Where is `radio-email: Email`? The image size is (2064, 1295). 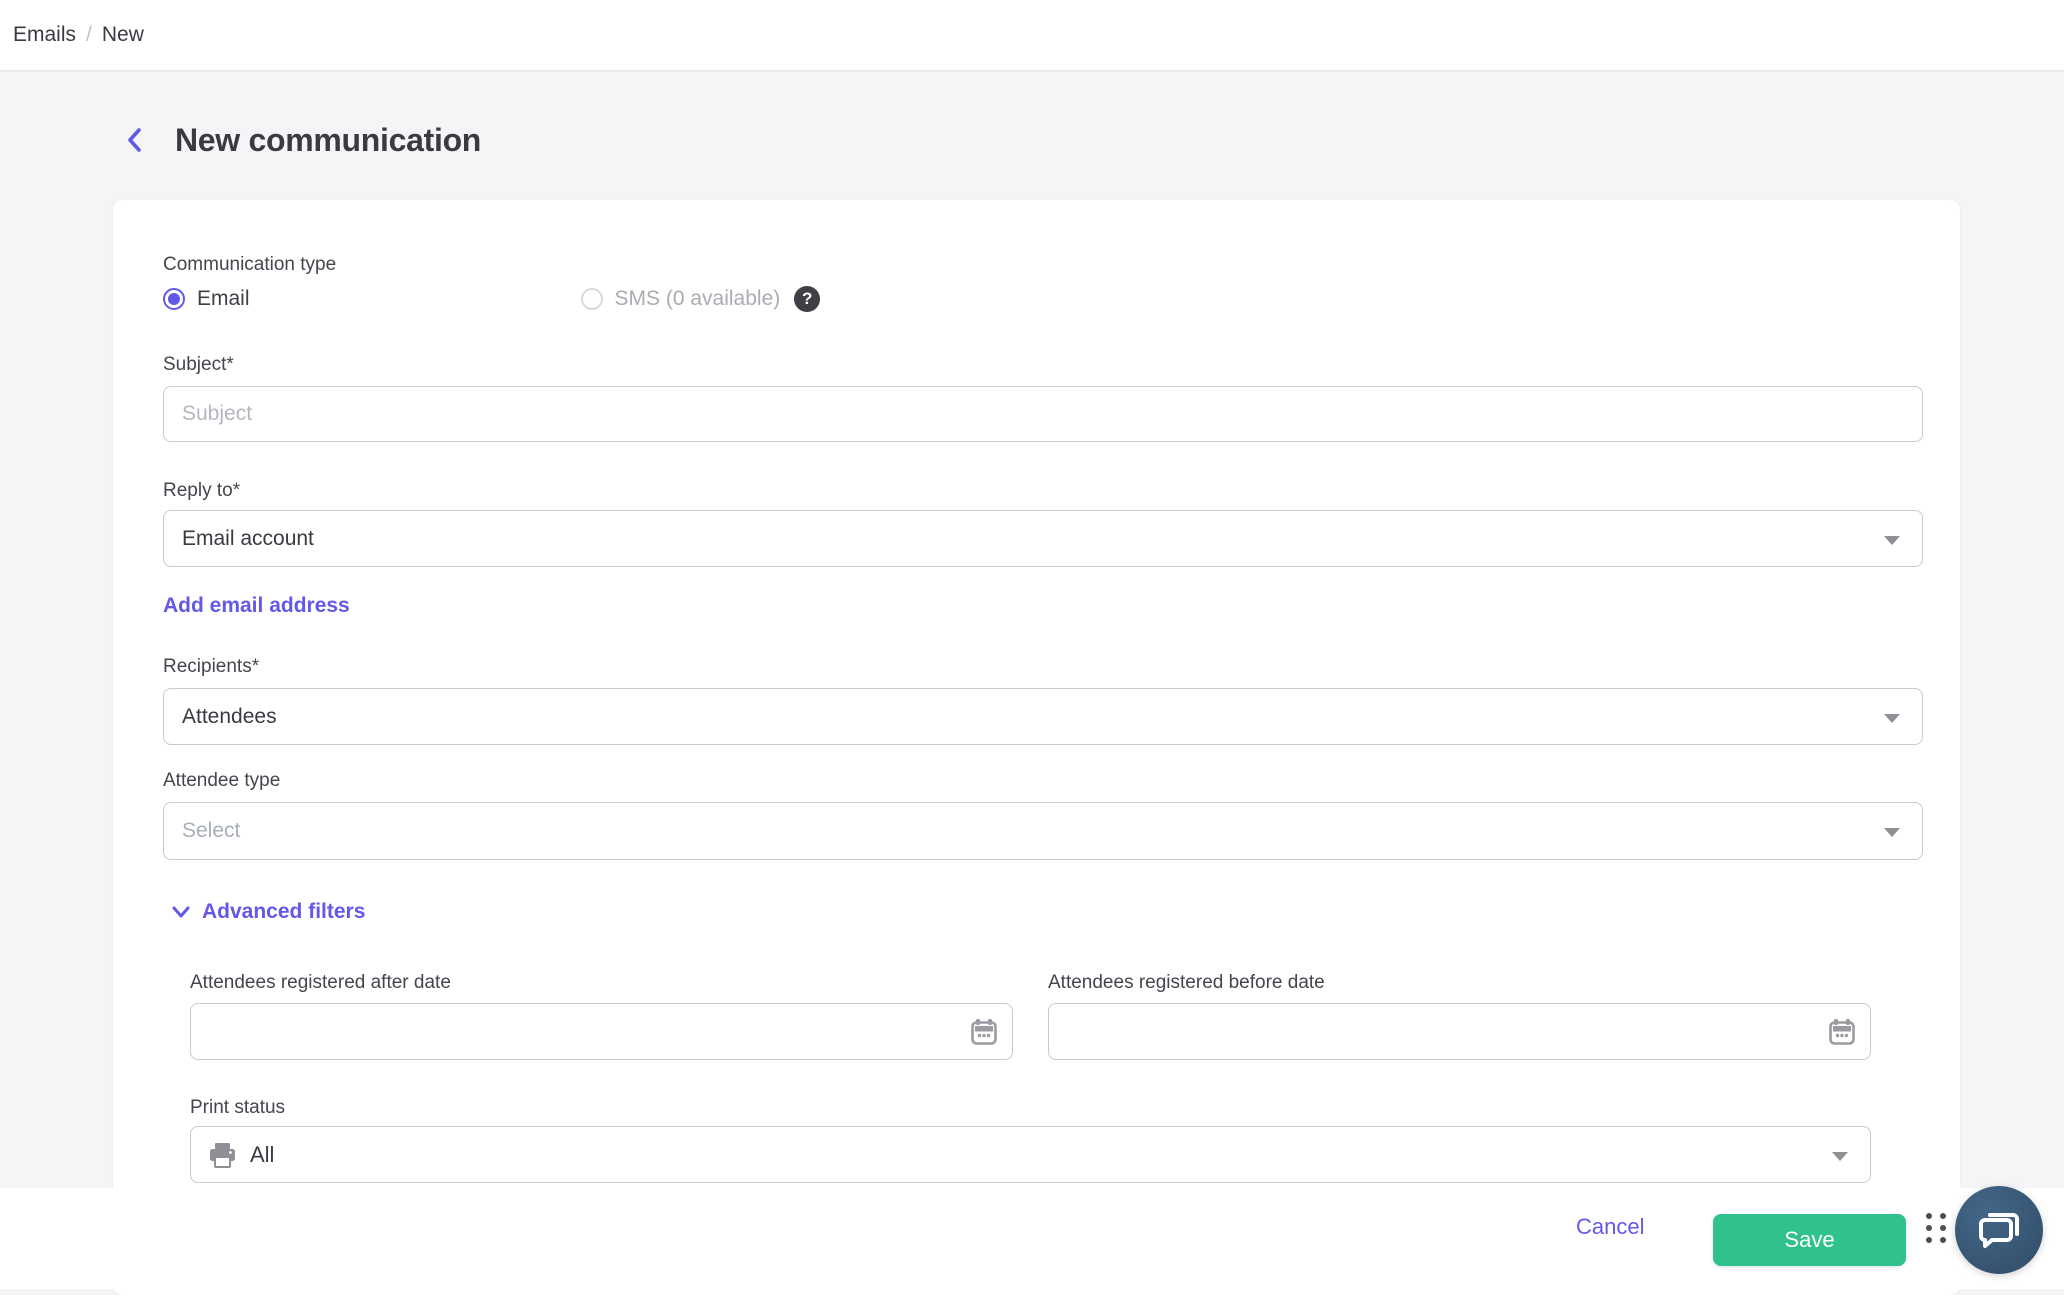
radio-email: Email is located at coordinates (206, 299).